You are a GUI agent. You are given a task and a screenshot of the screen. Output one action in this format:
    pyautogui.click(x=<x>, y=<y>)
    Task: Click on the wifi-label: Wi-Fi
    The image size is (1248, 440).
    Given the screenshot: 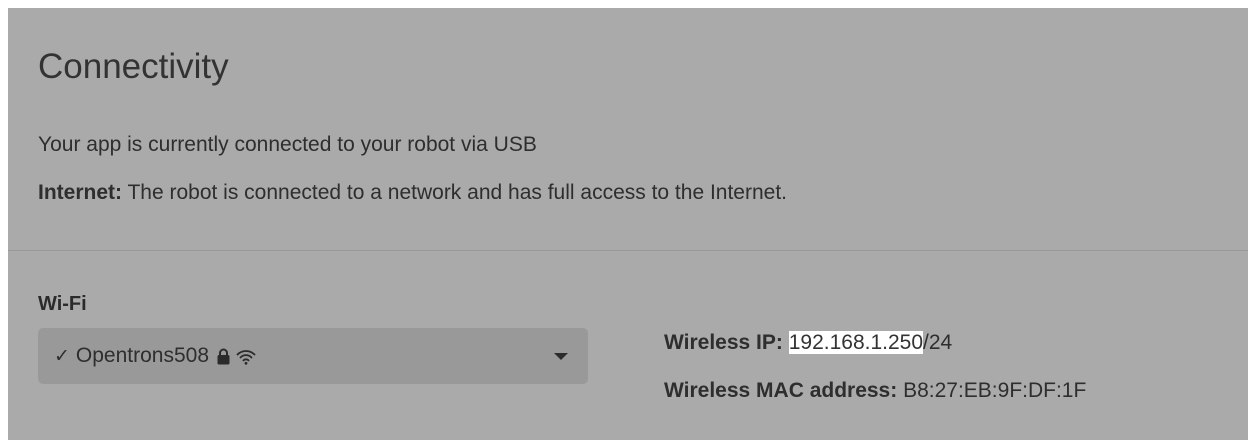 What is the action you would take?
    pyautogui.click(x=62, y=304)
    